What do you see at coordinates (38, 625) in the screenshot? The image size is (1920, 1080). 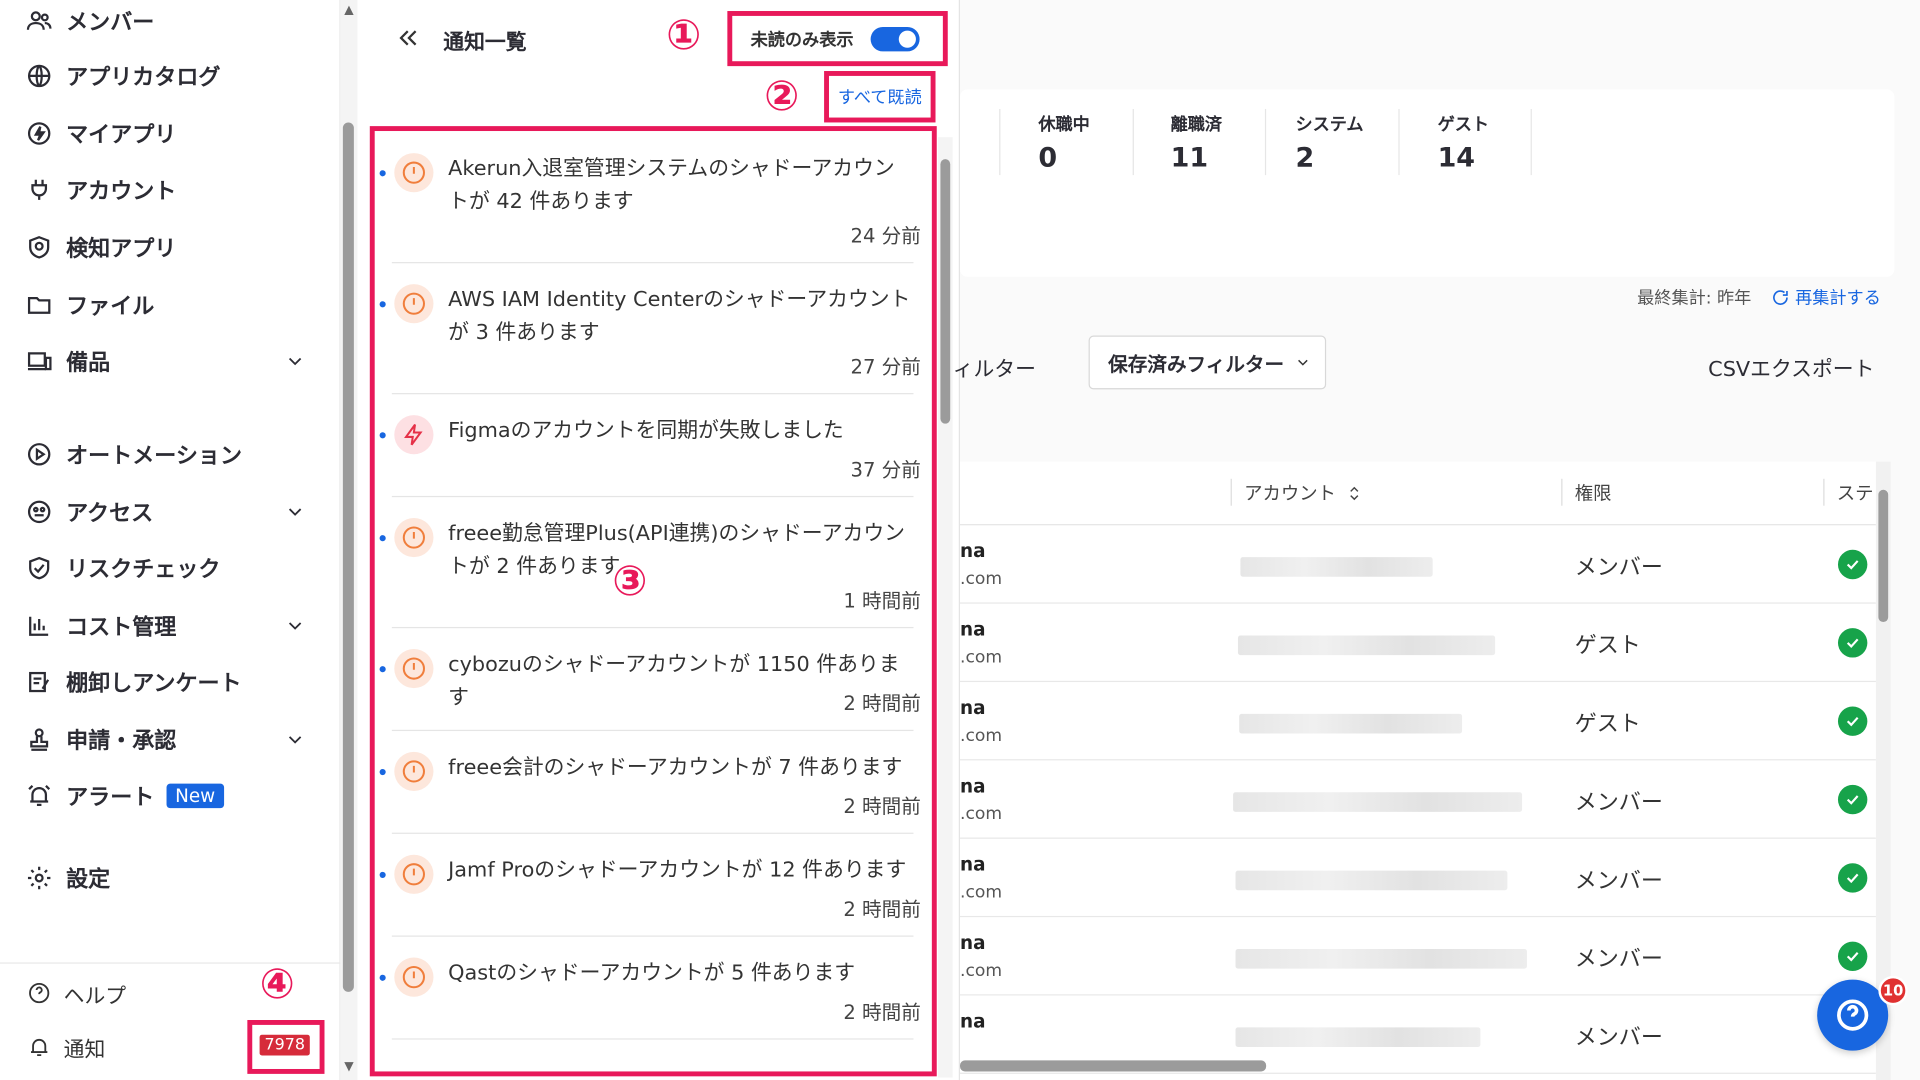 I see `chart-icon` at bounding box center [38, 625].